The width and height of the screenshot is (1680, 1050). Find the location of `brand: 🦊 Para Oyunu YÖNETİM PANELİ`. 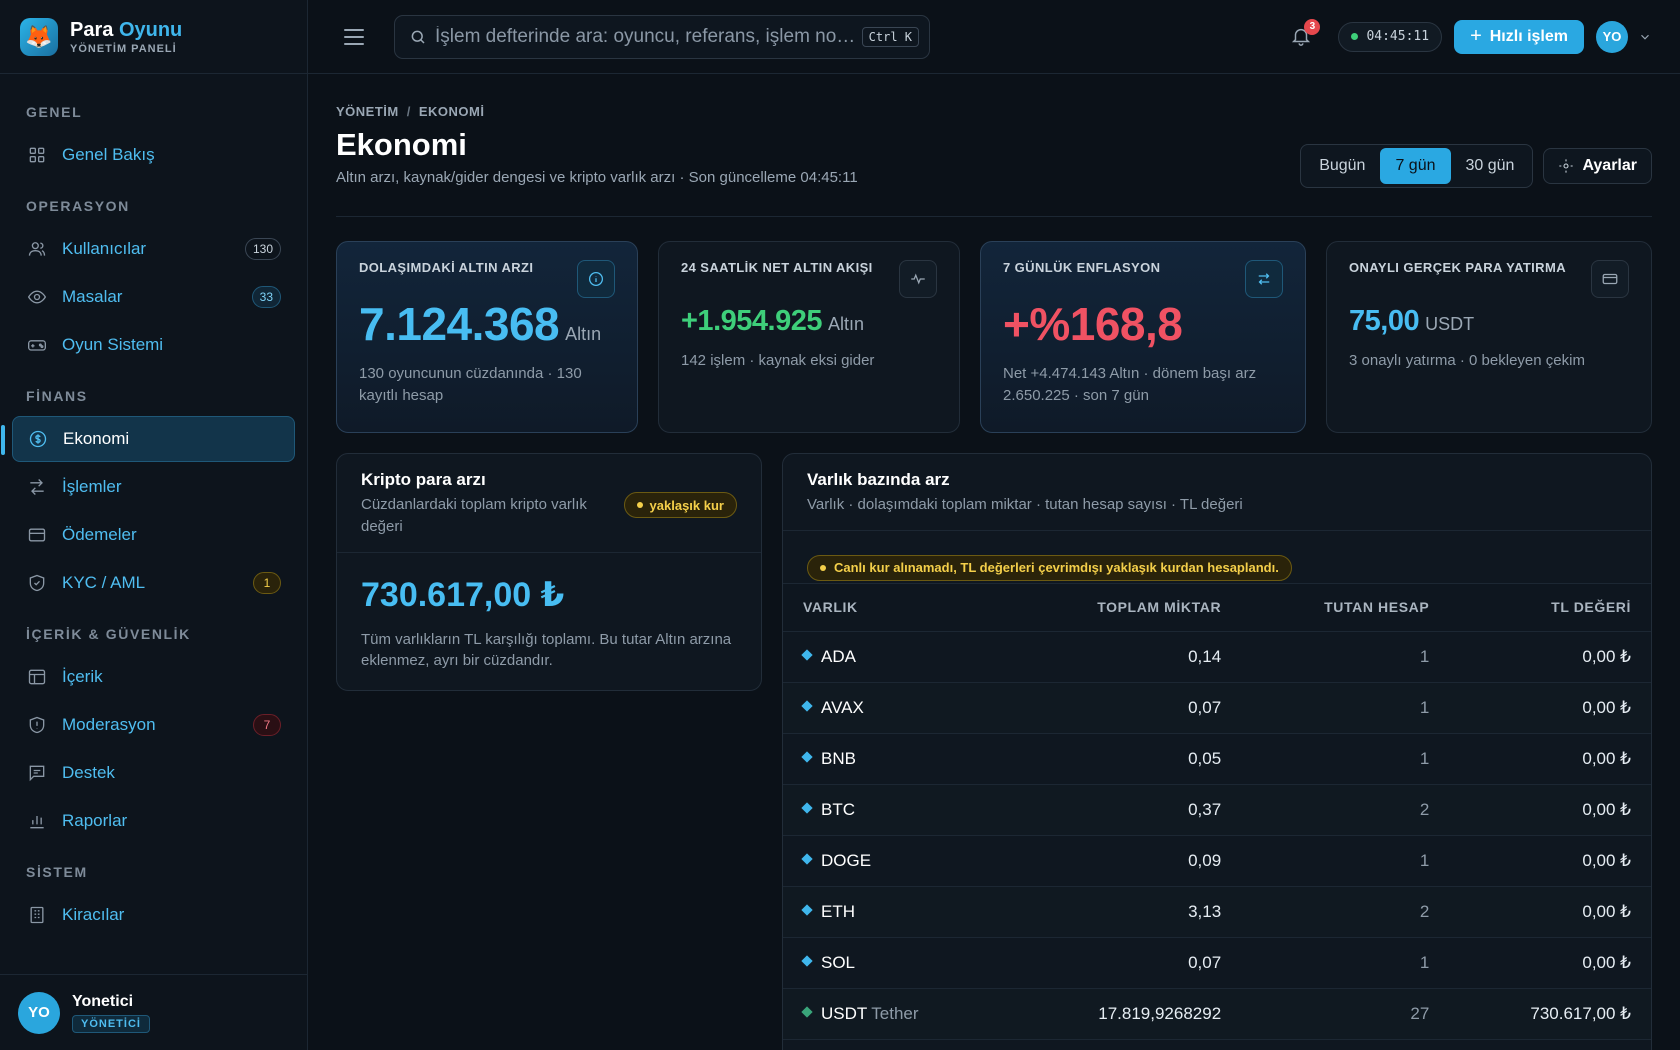

brand: 🦊 Para Oyunu YÖNETİM PANELİ is located at coordinates (153, 37).